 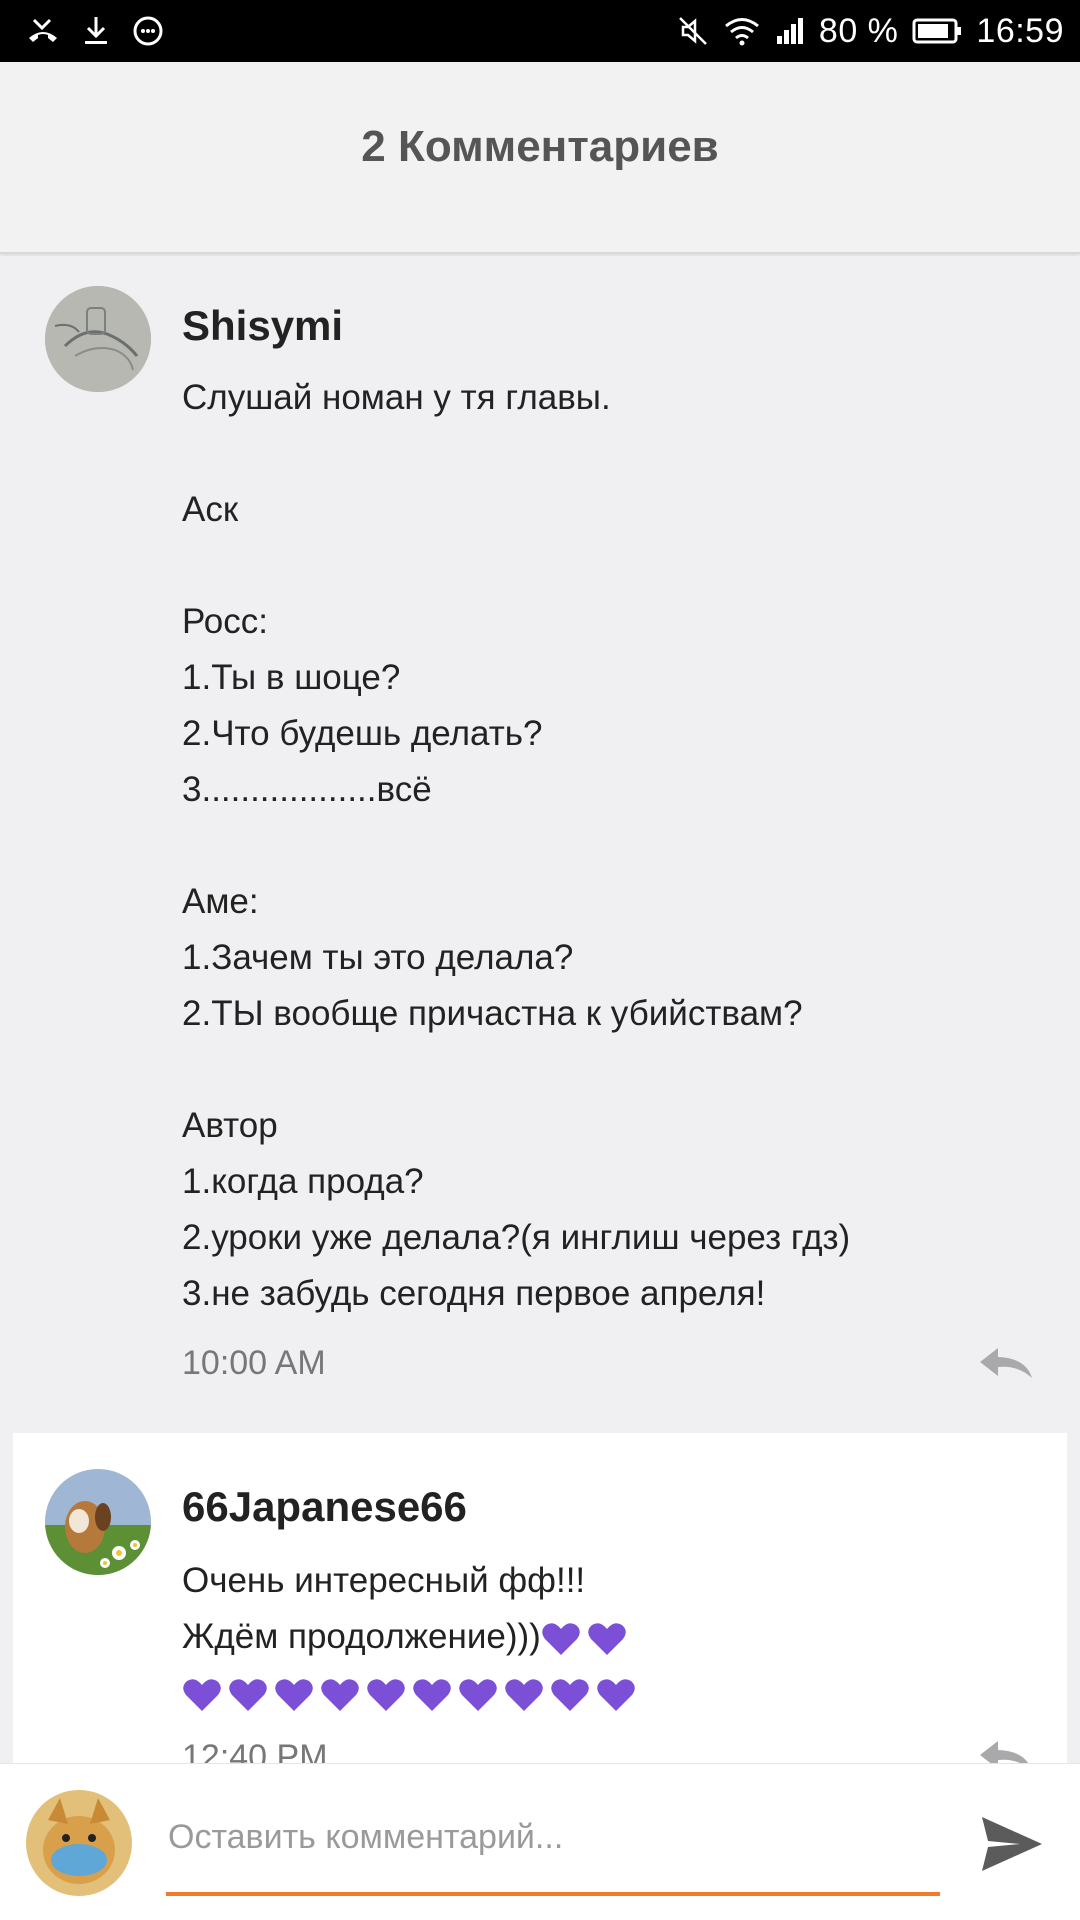 I want to click on send-button, so click(x=1012, y=1846).